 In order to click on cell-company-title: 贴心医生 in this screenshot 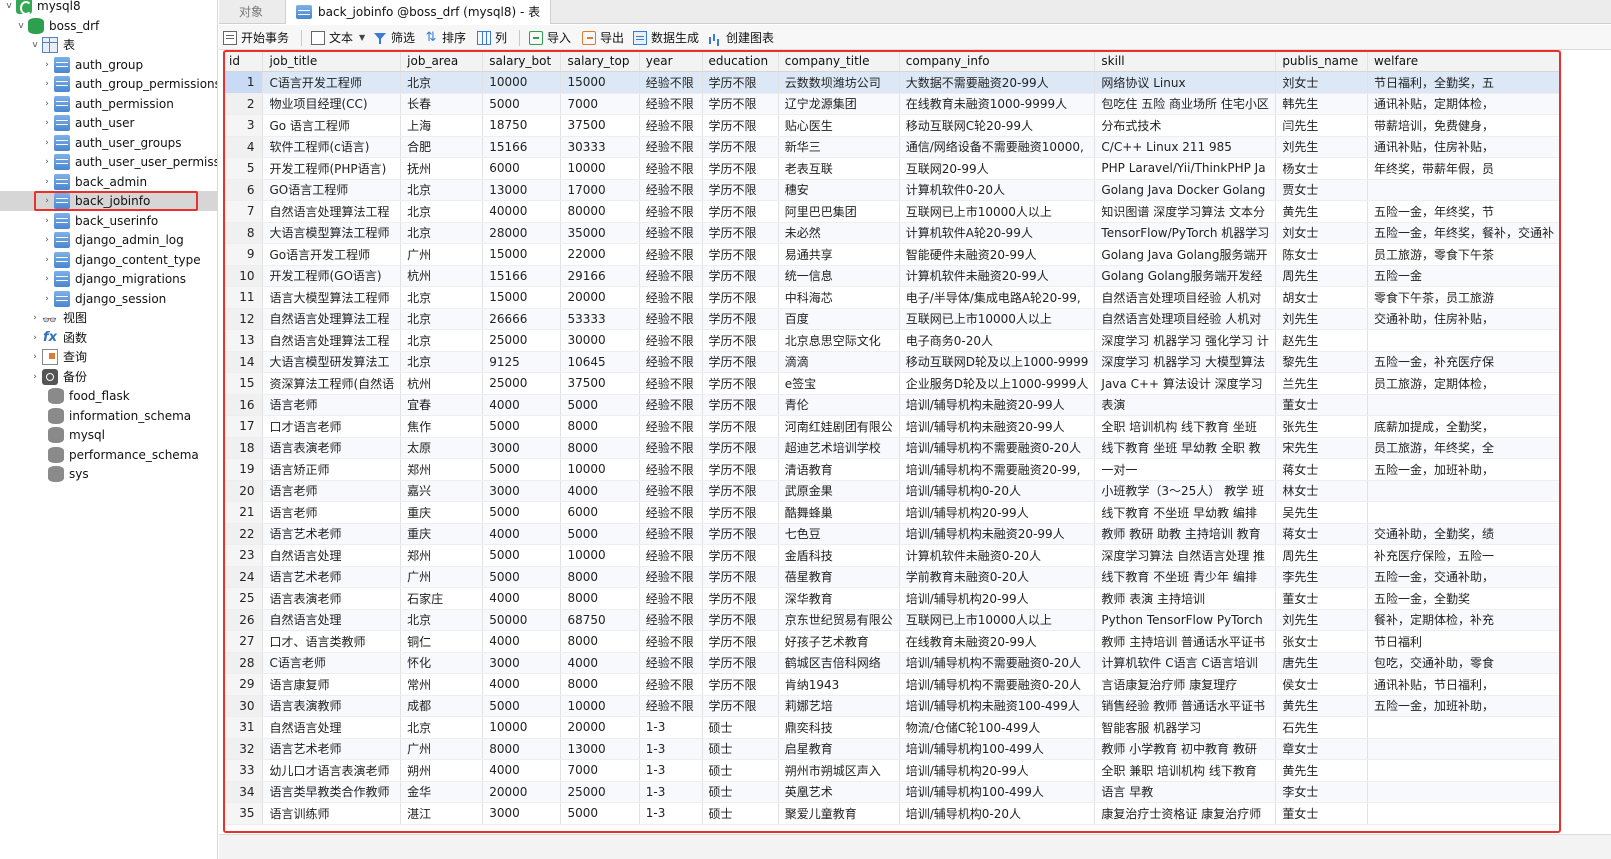, I will do `click(839, 125)`.